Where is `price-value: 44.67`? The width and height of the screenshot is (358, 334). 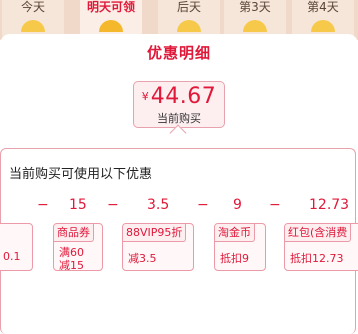
price-value: 44.67 is located at coordinates (183, 96).